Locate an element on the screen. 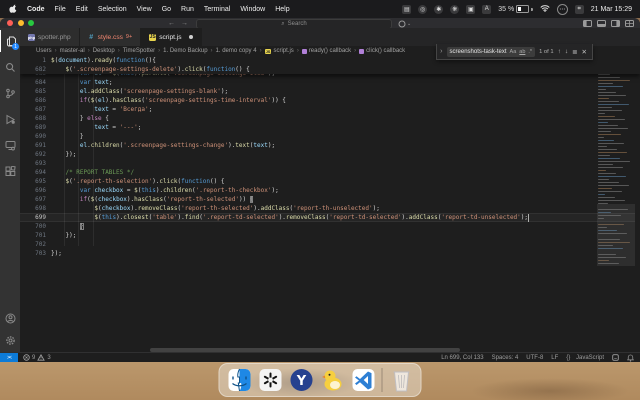 The height and width of the screenshot is (400, 640). eol-setting: LF is located at coordinates (554, 358).